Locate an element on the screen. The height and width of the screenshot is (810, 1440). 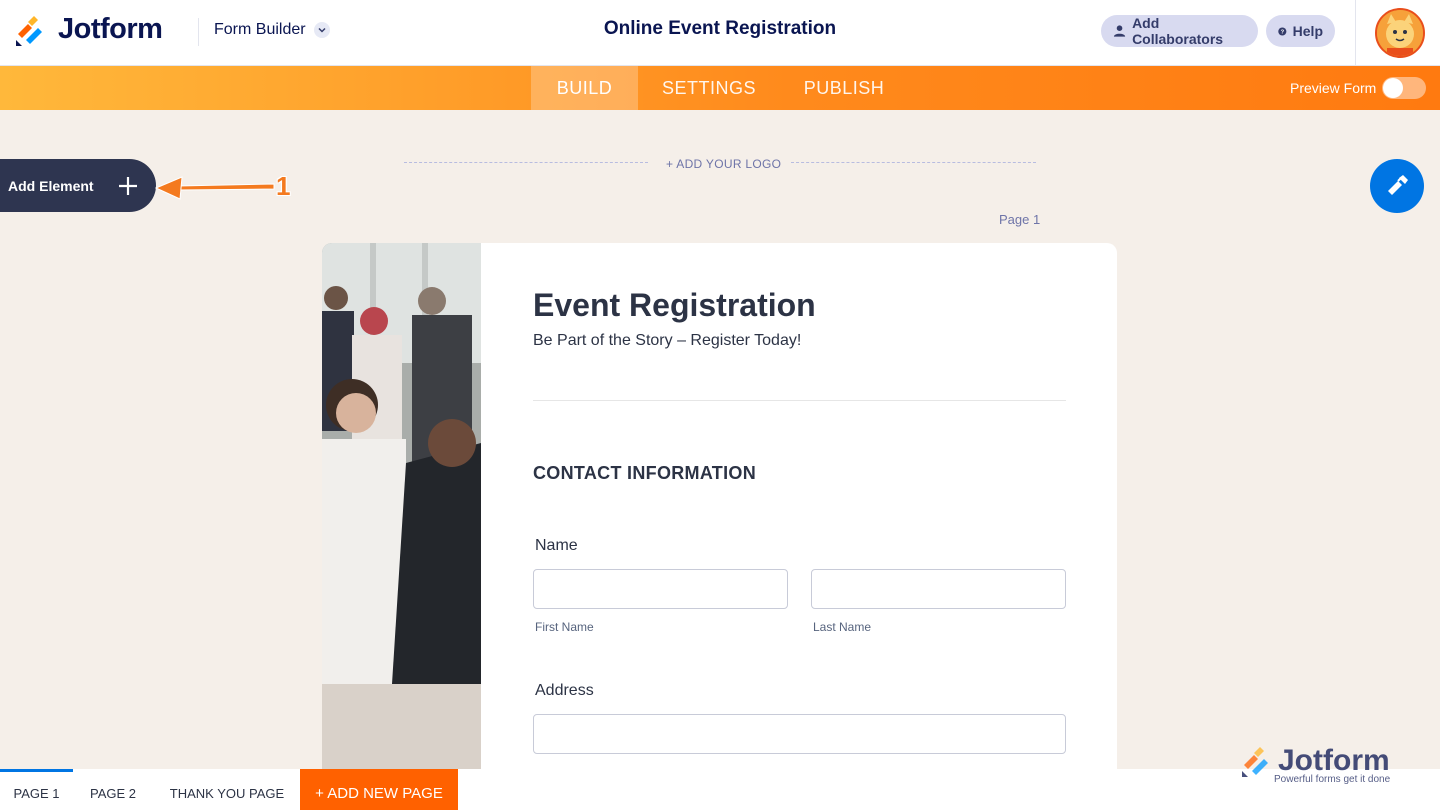
form-designer-button is located at coordinates (1397, 186).